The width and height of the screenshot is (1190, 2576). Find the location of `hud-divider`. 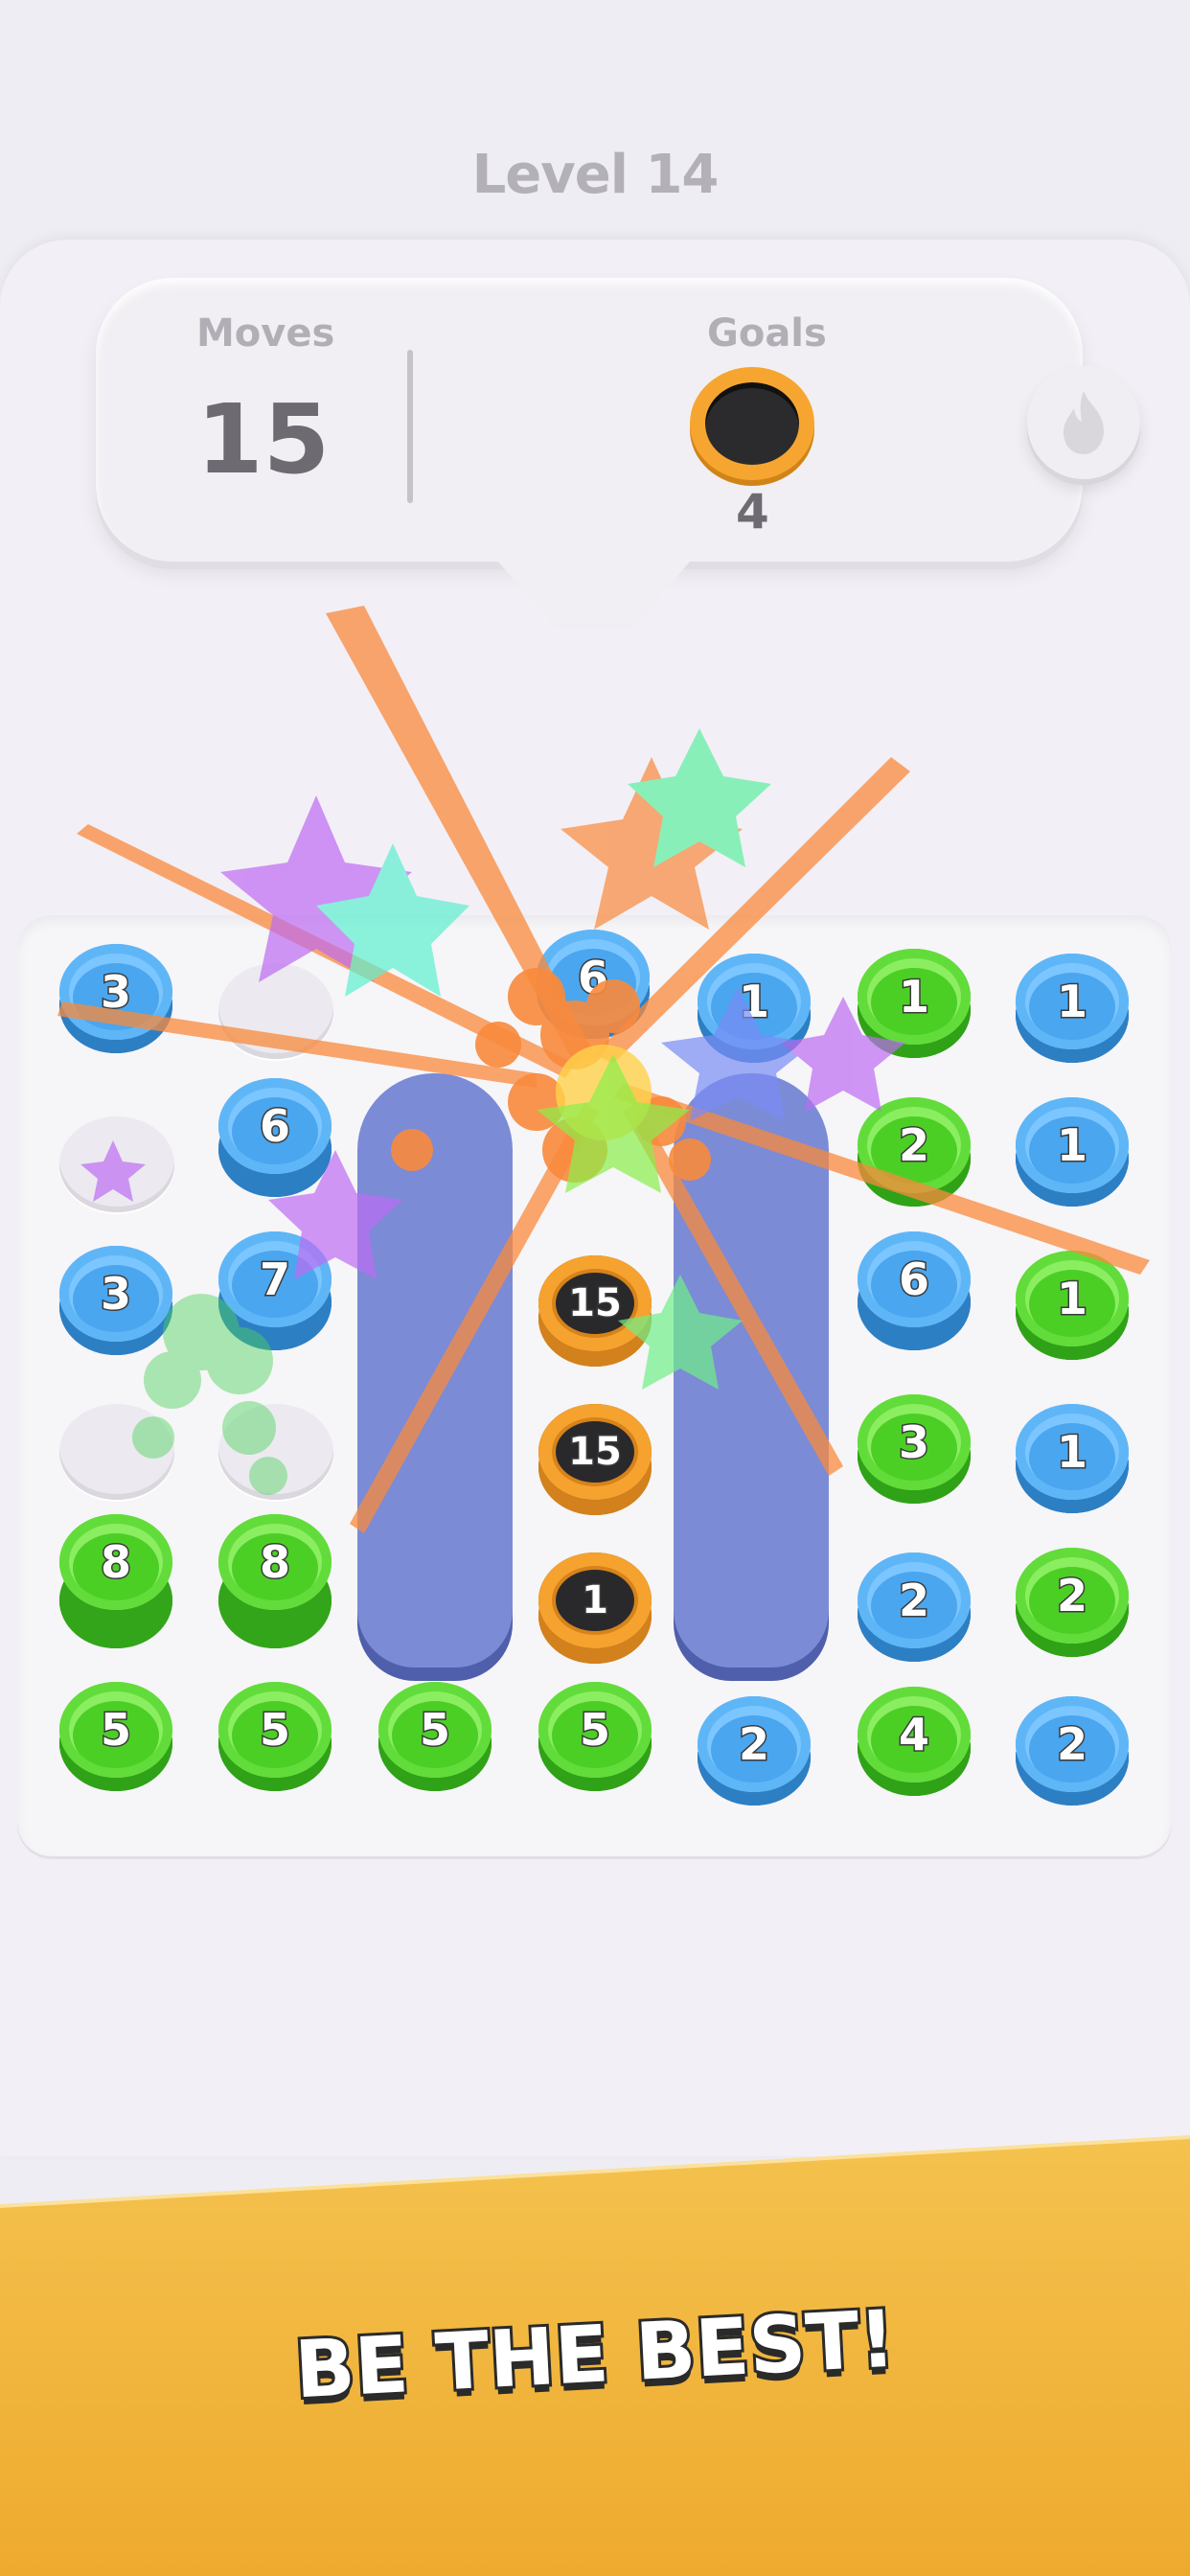

hud-divider is located at coordinates (410, 426).